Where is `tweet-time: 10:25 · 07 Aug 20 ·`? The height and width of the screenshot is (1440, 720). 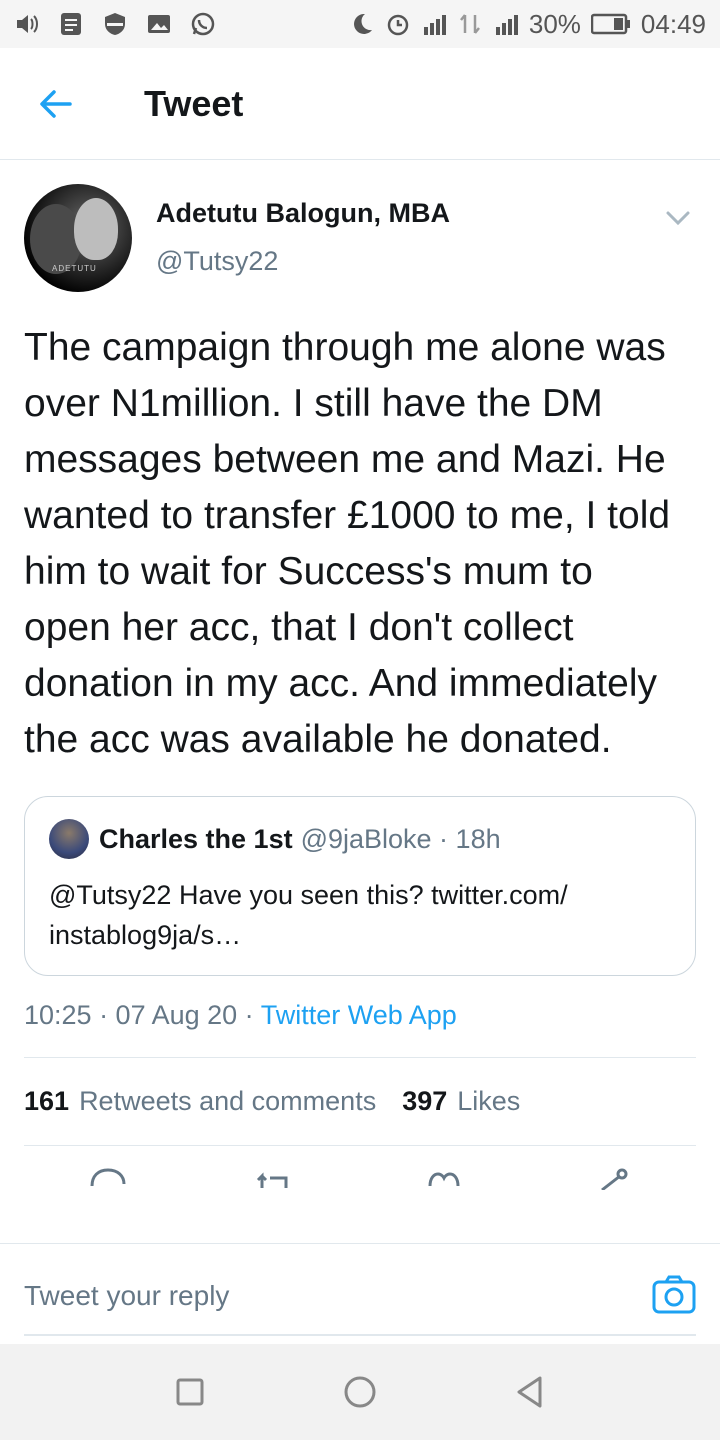 tweet-time: 10:25 · 07 Aug 20 · is located at coordinates (142, 1015).